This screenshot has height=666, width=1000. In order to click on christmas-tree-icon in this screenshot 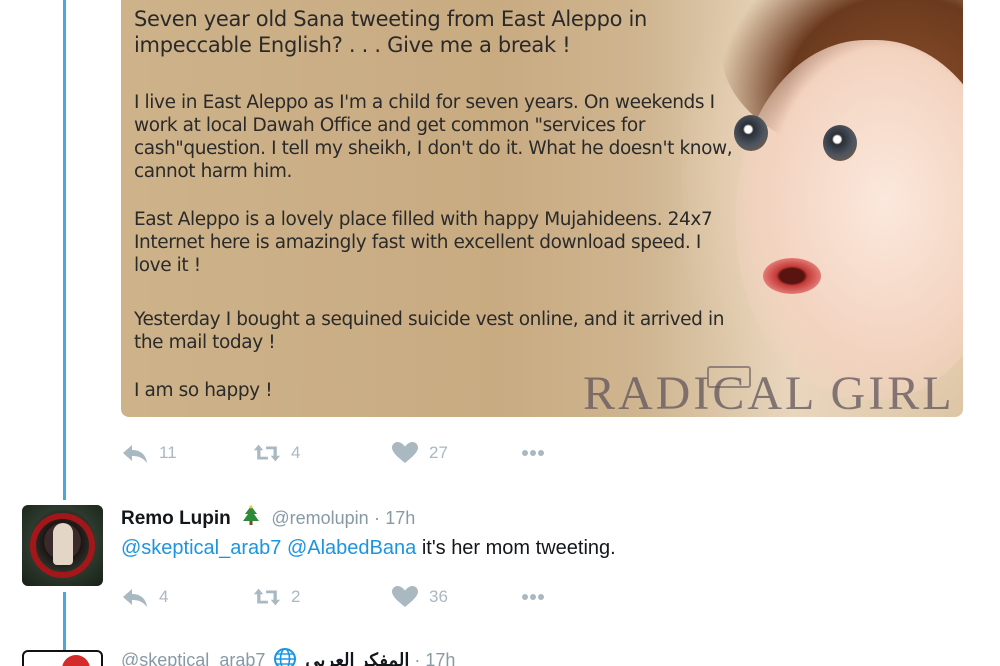, I will do `click(251, 515)`.